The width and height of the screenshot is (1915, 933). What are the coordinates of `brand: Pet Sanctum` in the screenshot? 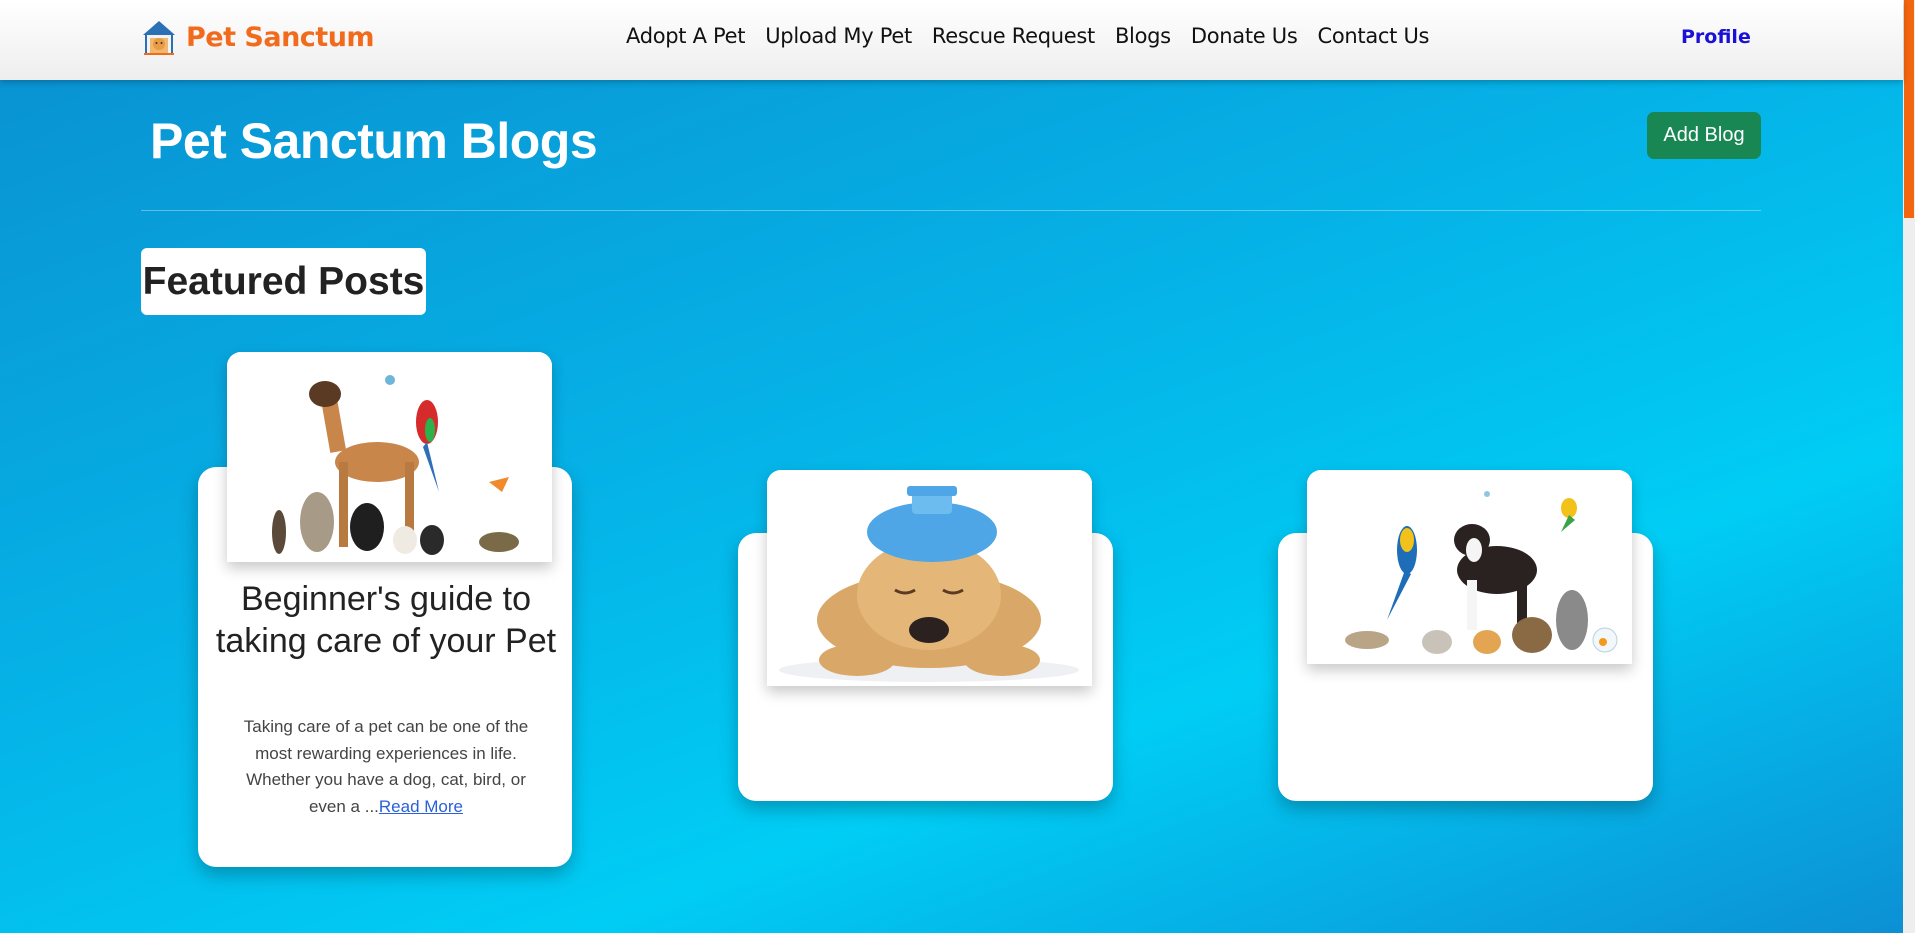 It's located at (257, 37).